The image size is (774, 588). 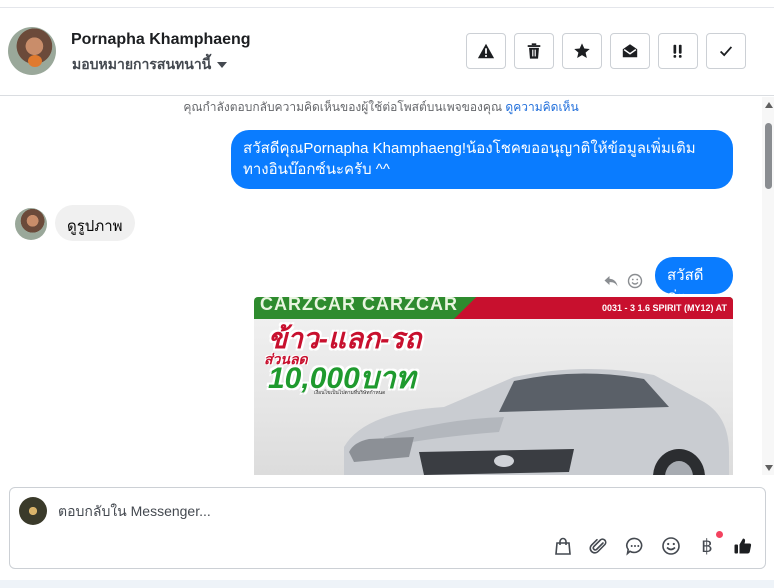 I want to click on follow-up-button, so click(x=678, y=51).